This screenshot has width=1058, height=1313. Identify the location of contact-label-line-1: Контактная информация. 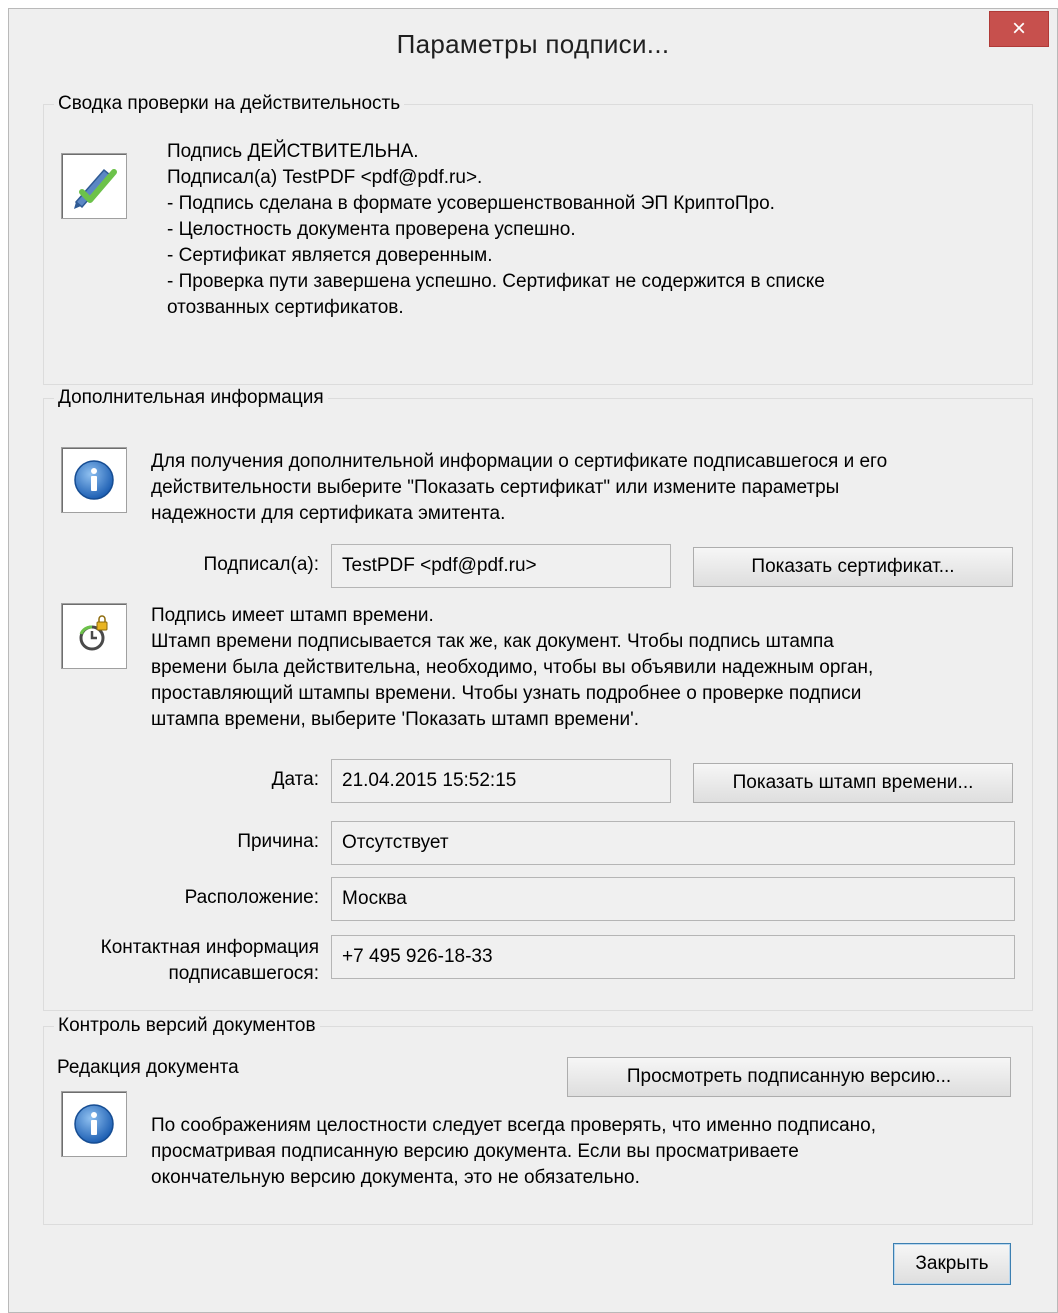
(209, 947).